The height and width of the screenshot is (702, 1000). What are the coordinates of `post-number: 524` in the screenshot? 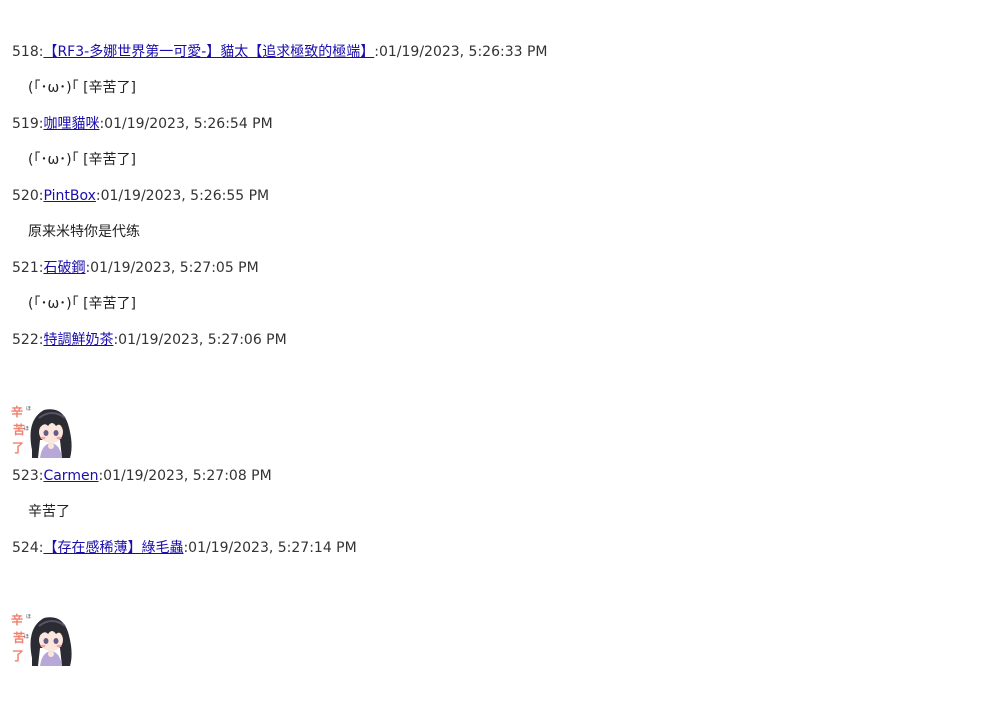 It's located at (25, 548).